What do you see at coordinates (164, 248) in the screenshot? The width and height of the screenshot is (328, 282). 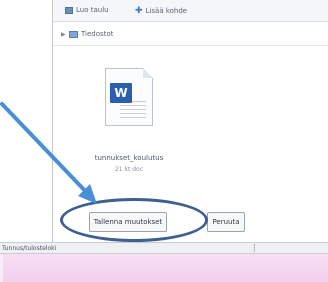 I see `status-bar: Tunnus/tulosteloki ┆` at bounding box center [164, 248].